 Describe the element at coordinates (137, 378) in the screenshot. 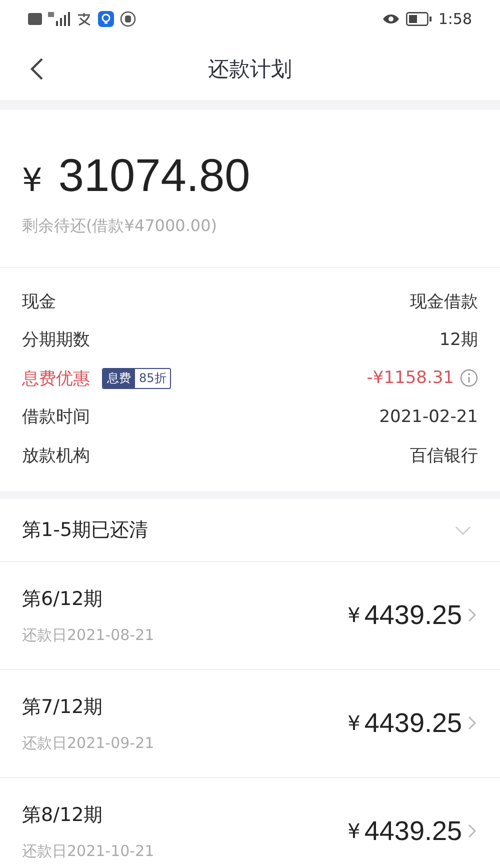

I see `discount-tag: 息费 85折` at that location.